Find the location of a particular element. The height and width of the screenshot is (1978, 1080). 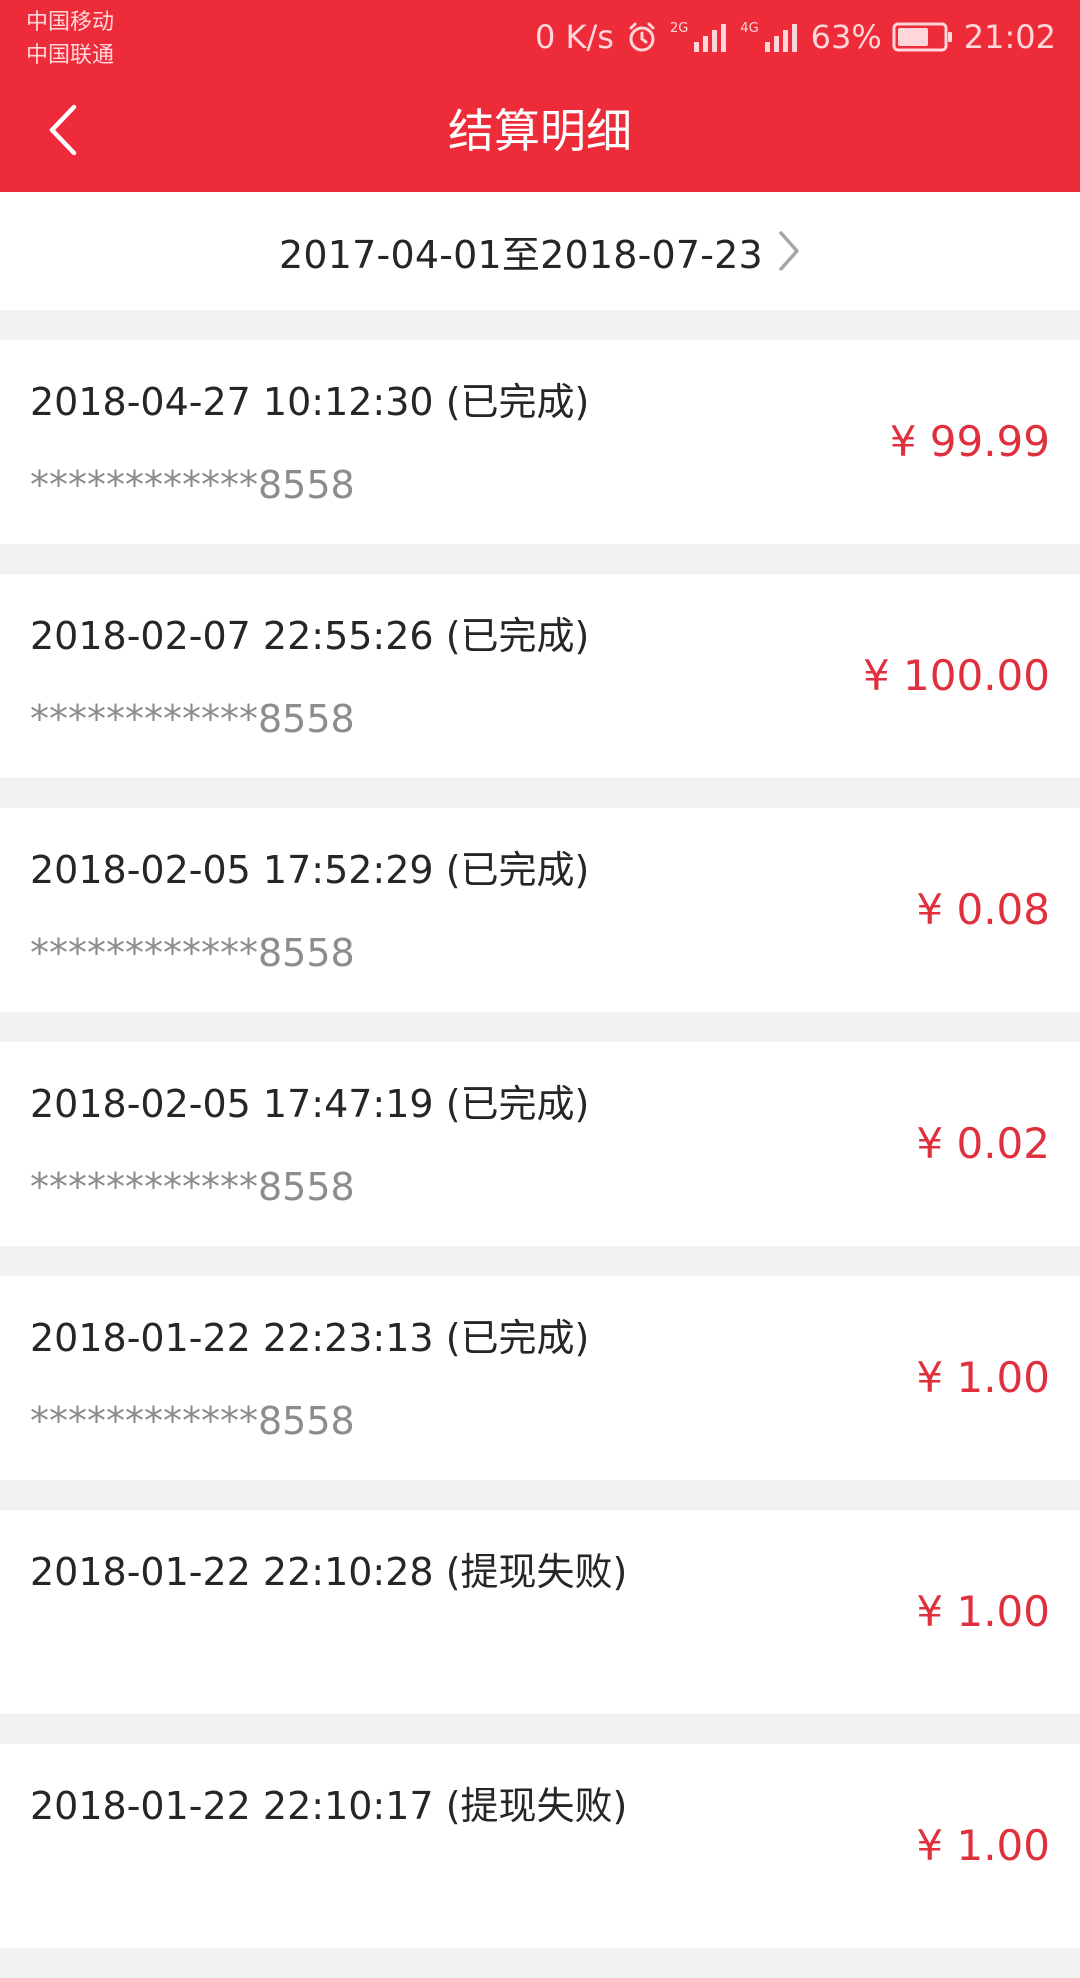

app-header: 中国移动 中国联通 0 K/s 2G 4G 63% 21:02 结算明细 is located at coordinates (540, 96).